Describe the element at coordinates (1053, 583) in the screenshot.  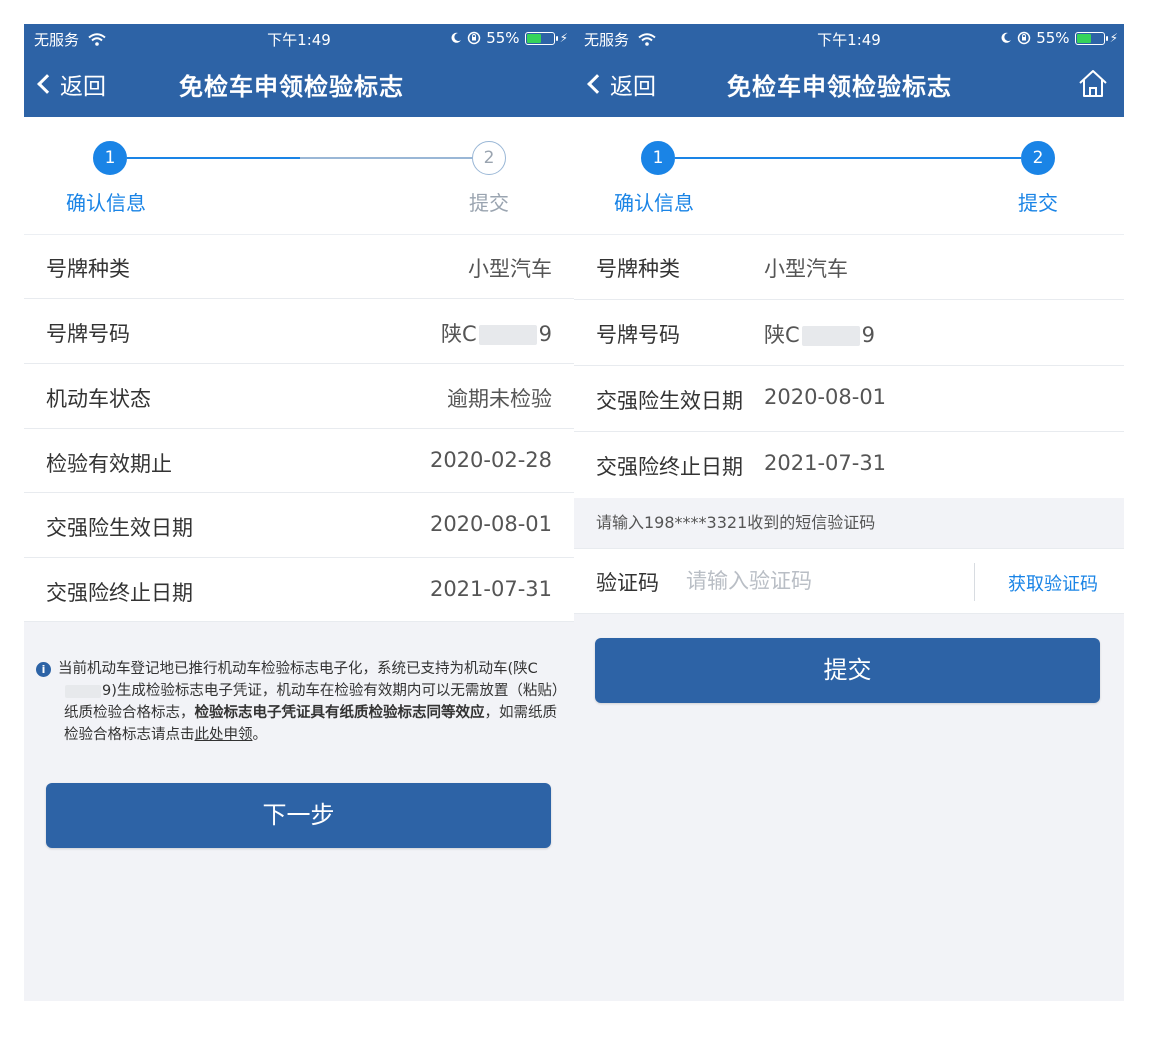
I see `get-code-button: 获取验证码` at that location.